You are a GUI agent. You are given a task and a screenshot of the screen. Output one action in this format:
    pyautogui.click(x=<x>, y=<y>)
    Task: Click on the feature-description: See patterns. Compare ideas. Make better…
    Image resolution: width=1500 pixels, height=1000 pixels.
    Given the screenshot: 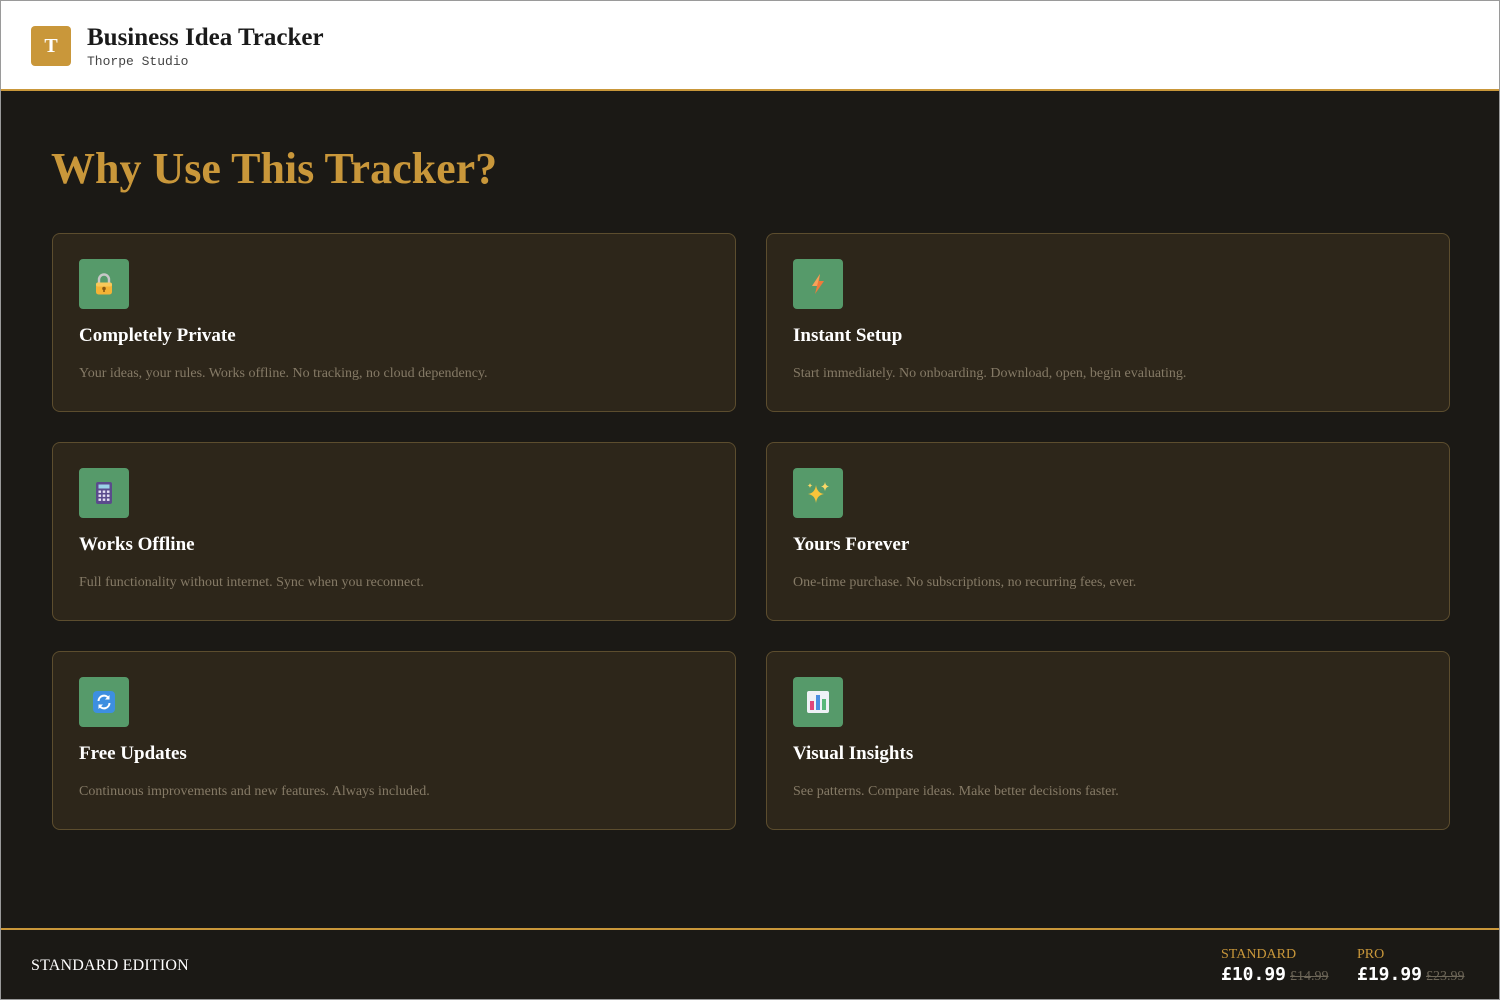 What is the action you would take?
    pyautogui.click(x=956, y=791)
    